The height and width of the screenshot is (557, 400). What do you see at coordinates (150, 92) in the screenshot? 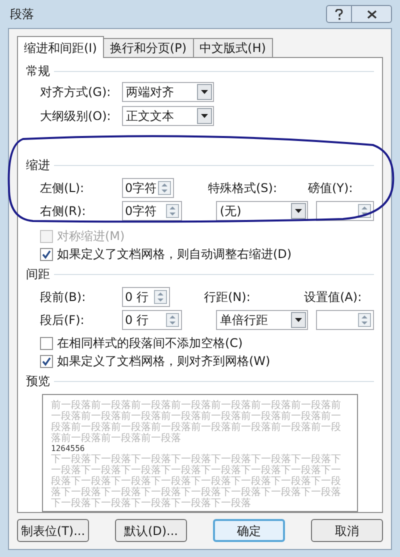
I see `dropdown-value: 两端对齐` at bounding box center [150, 92].